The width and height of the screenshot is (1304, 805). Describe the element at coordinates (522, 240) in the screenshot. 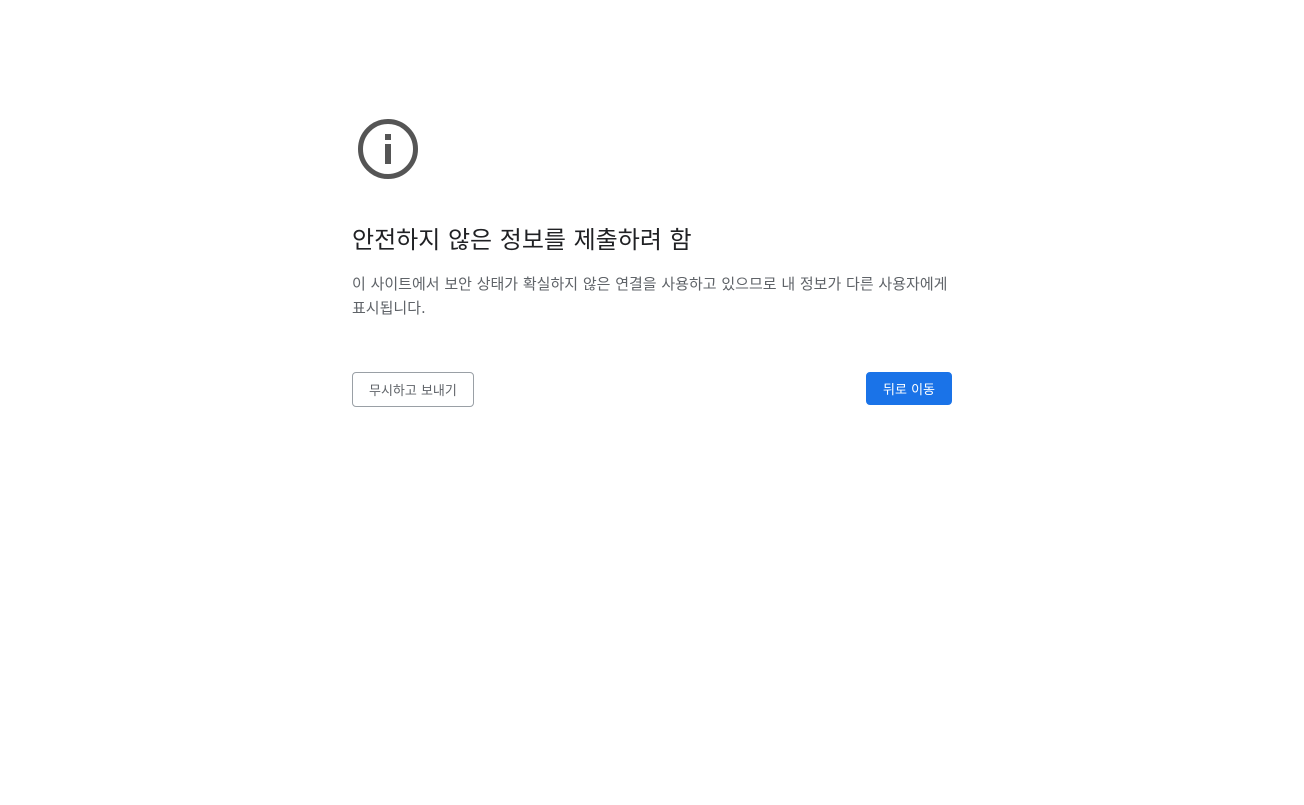

I see `page-title: 안전하지 않은 정보를 제출하려 함` at that location.